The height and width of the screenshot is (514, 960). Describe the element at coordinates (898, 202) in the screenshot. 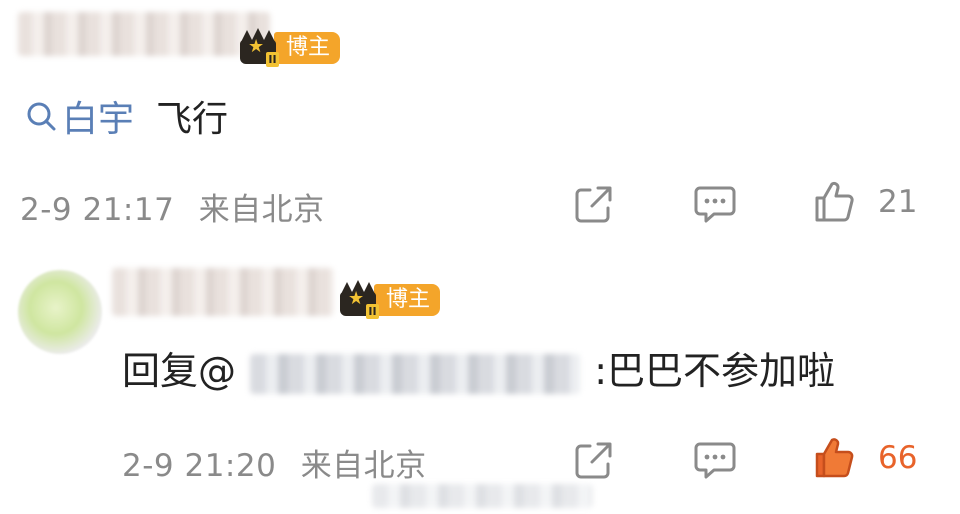

I see `like-count: 21` at that location.